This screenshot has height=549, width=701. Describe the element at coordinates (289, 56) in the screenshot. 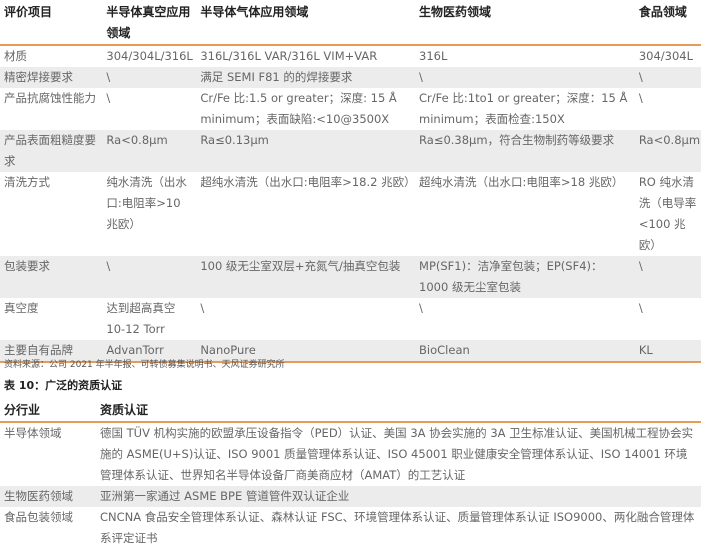

I see `cell: 316L/316L VAR/316L VIM+VAR` at that location.